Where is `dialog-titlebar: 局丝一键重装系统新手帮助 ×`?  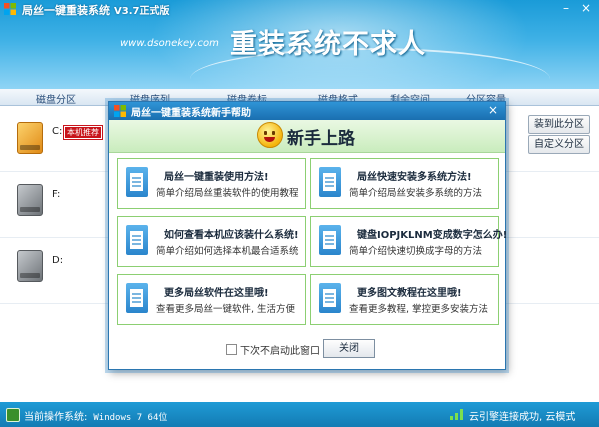
dialog-titlebar: 局丝一键重装系统新手帮助 × is located at coordinates (307, 111).